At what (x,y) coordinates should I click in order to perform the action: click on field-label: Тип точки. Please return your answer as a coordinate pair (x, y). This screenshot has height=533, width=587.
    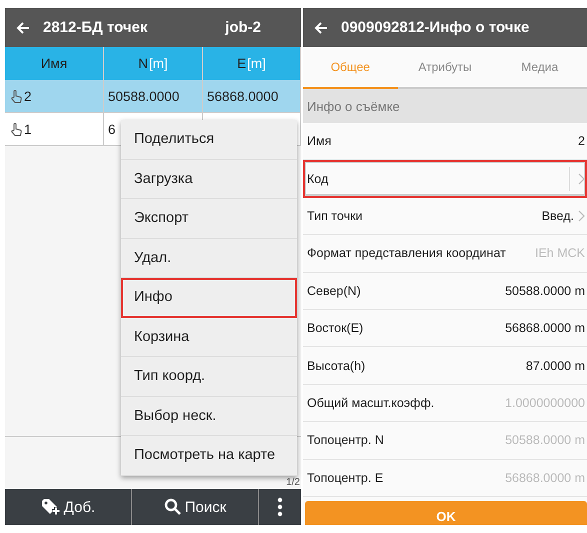
    Looking at the image, I should click on (335, 215).